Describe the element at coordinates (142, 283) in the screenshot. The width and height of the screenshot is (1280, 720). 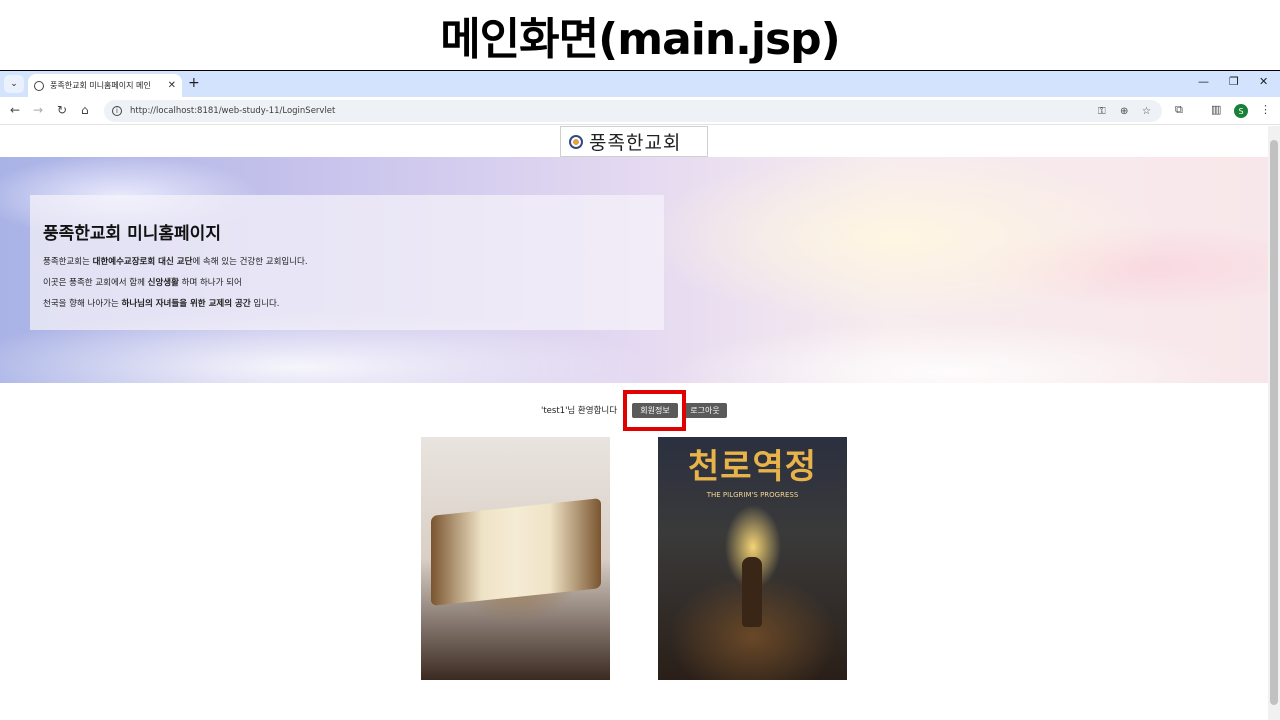
I see `hero-line-2: 이곳은 풍족한 교회에서 함께 신앙생활 하며 하나가 되어` at that location.